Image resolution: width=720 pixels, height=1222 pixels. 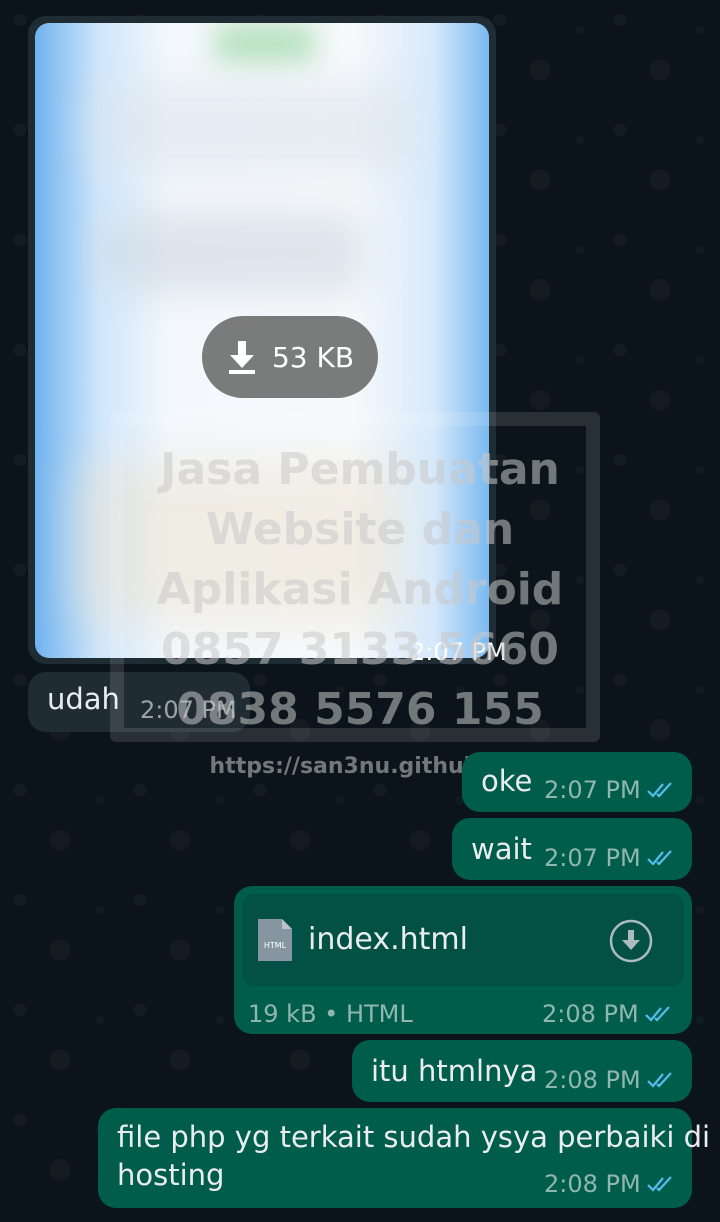 I want to click on message-text: wait, so click(x=501, y=849).